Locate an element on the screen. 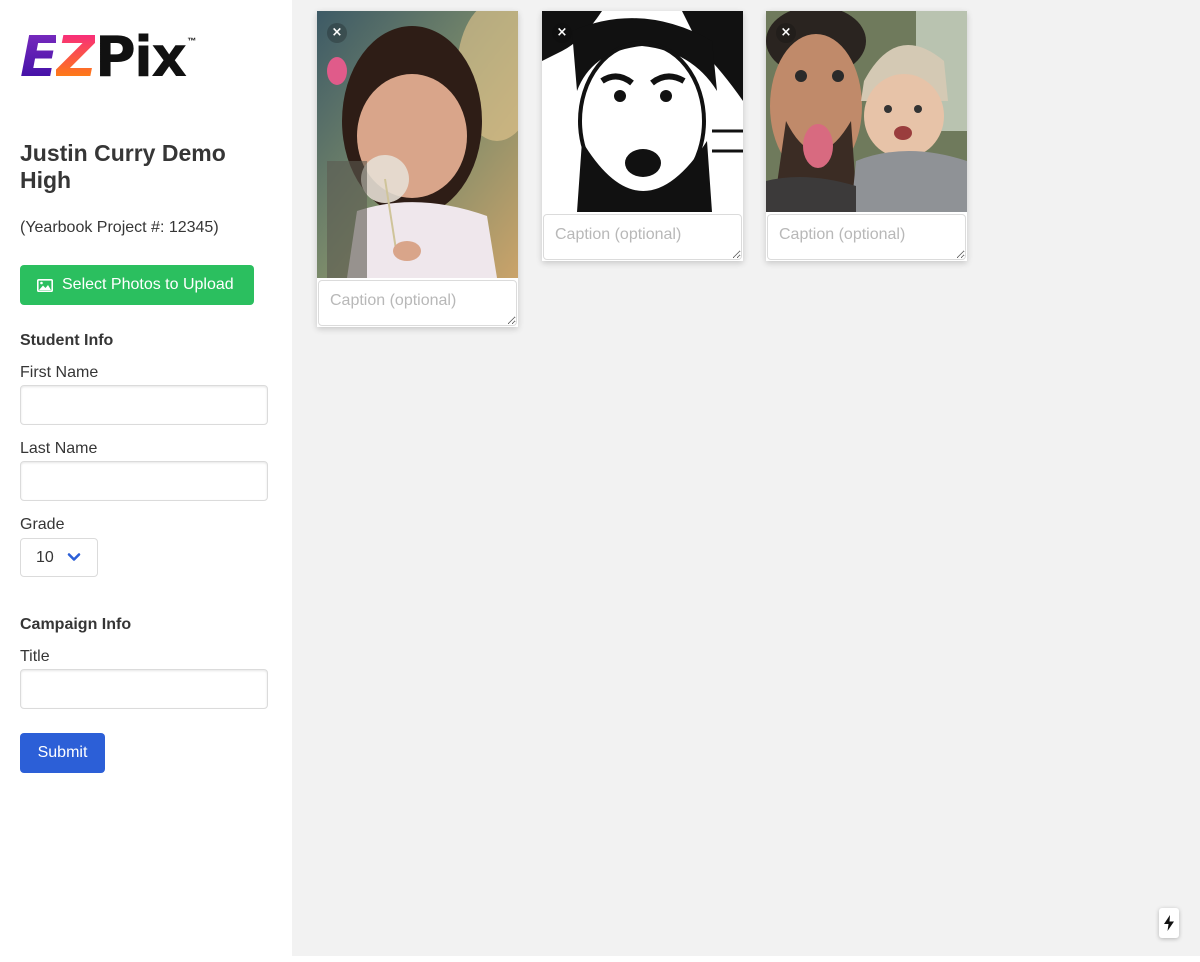 Image resolution: width=1200 pixels, height=962 pixels. first-name-input is located at coordinates (144, 405).